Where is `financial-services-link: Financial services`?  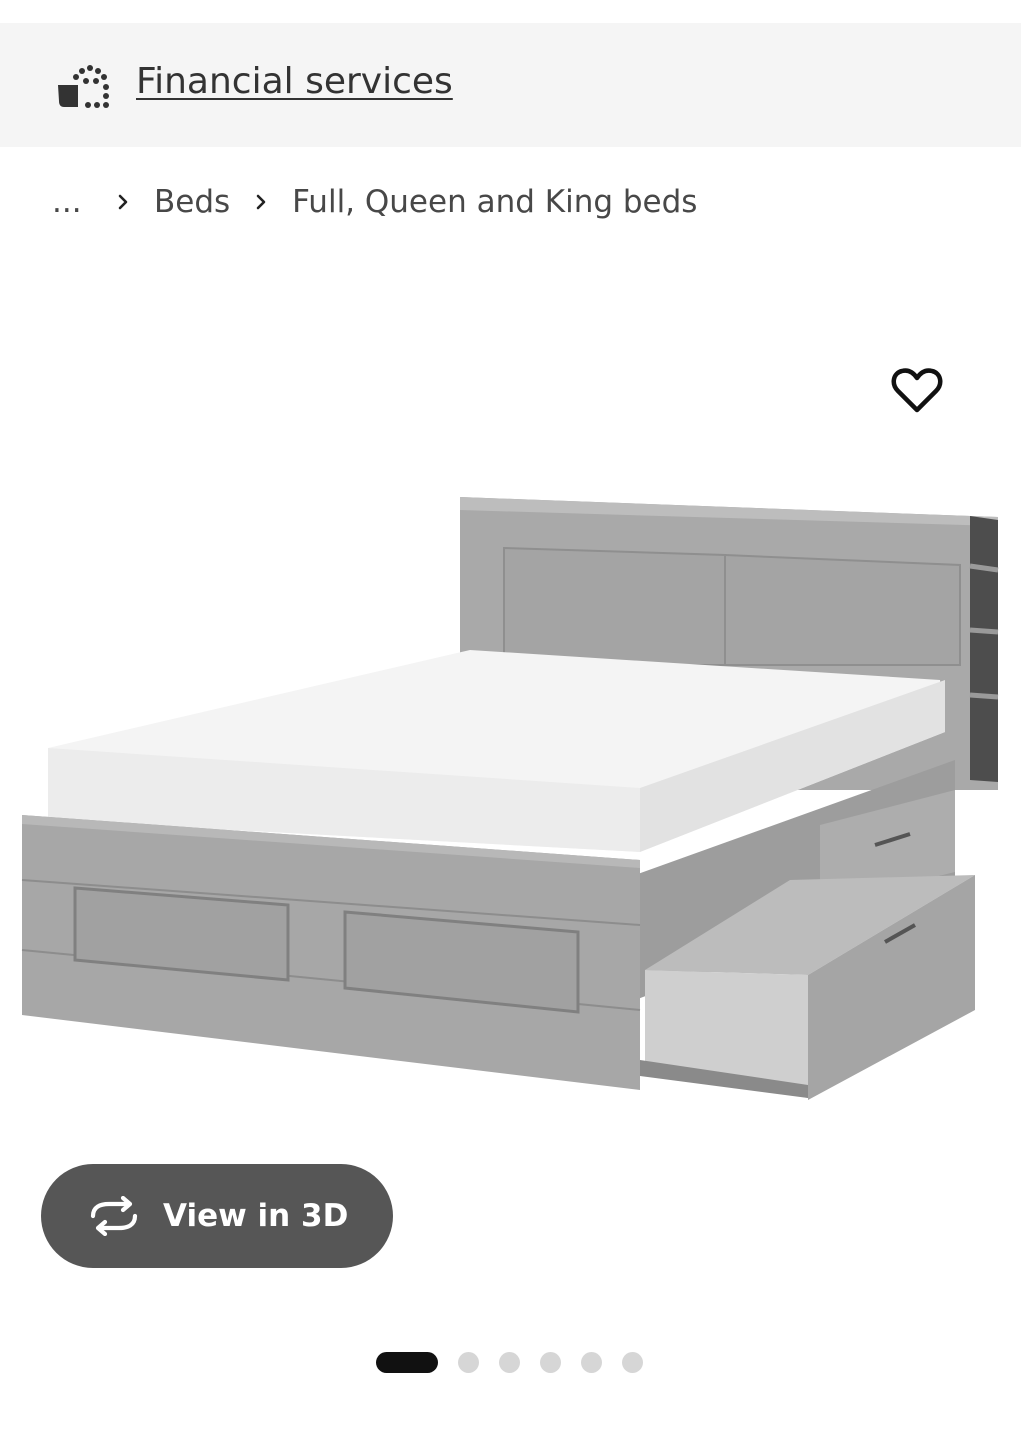 financial-services-link: Financial services is located at coordinates (294, 82).